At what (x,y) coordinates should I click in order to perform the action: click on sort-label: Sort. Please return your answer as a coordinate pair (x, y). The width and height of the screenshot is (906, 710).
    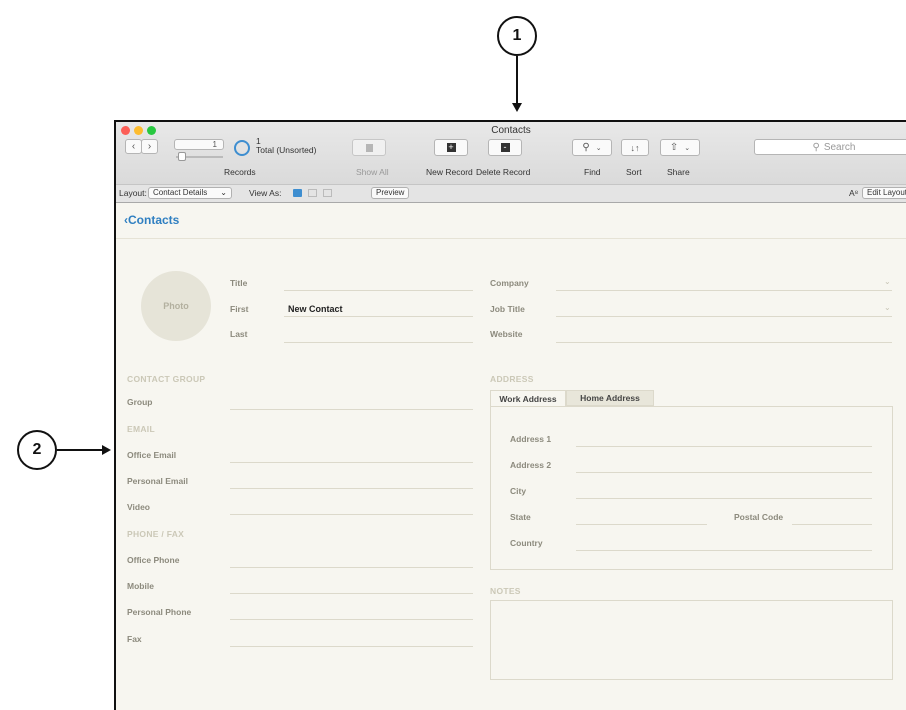
    Looking at the image, I should click on (634, 172).